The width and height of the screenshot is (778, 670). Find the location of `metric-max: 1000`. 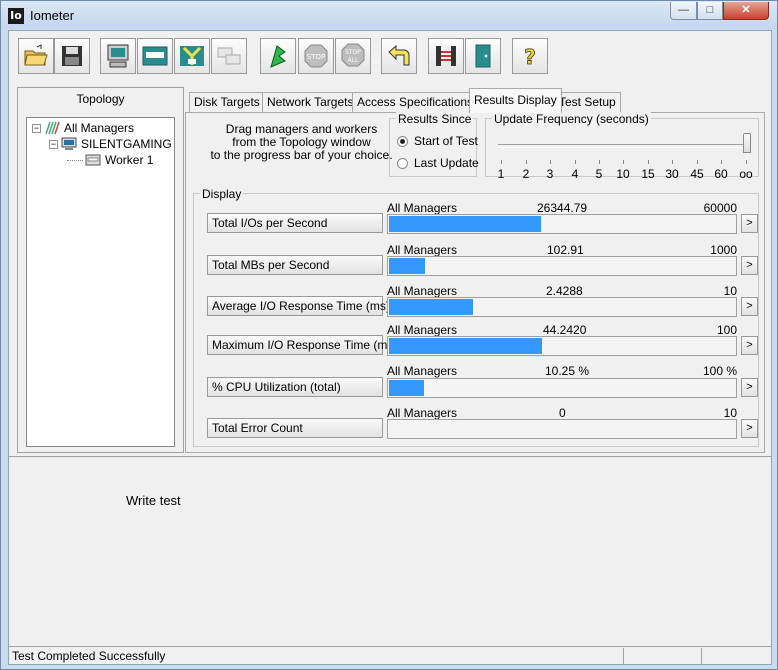

metric-max: 1000 is located at coordinates (723, 250).